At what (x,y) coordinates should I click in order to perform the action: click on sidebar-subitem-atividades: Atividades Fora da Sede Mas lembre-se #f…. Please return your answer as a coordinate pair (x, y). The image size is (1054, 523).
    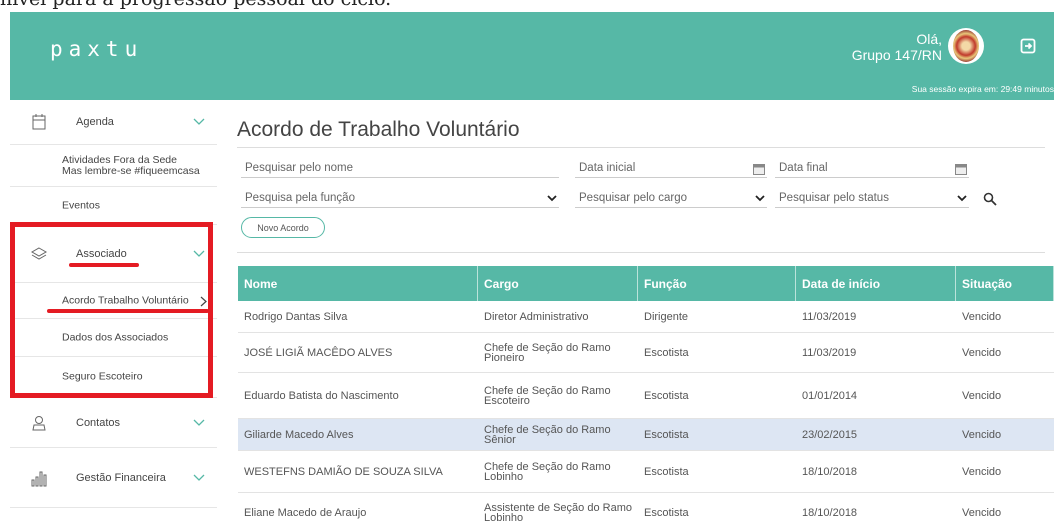
    Looking at the image, I should click on (113, 166).